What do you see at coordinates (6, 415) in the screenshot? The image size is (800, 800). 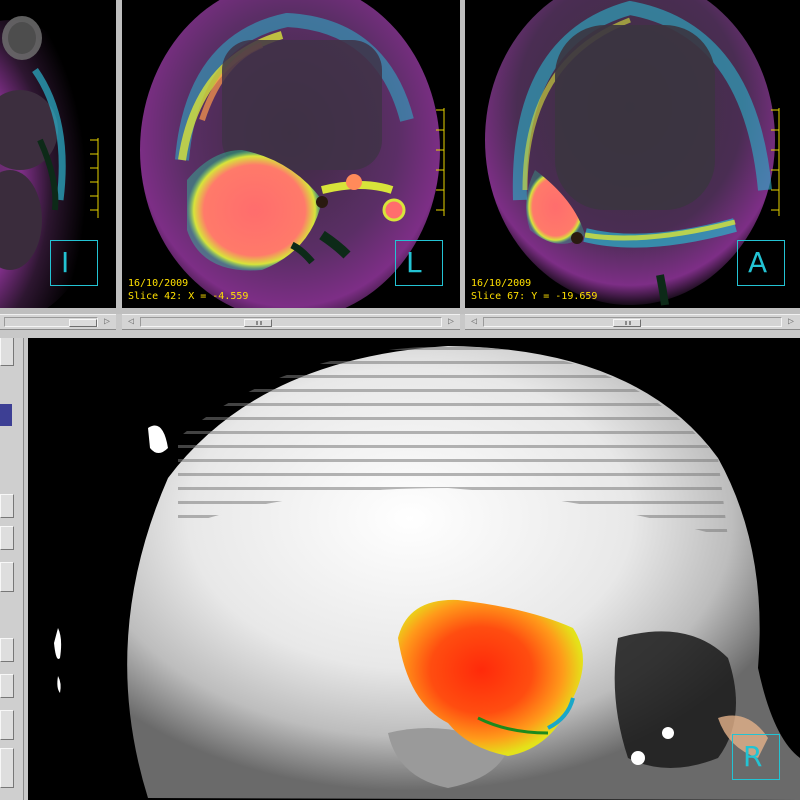 I see `active-tool-indicator` at bounding box center [6, 415].